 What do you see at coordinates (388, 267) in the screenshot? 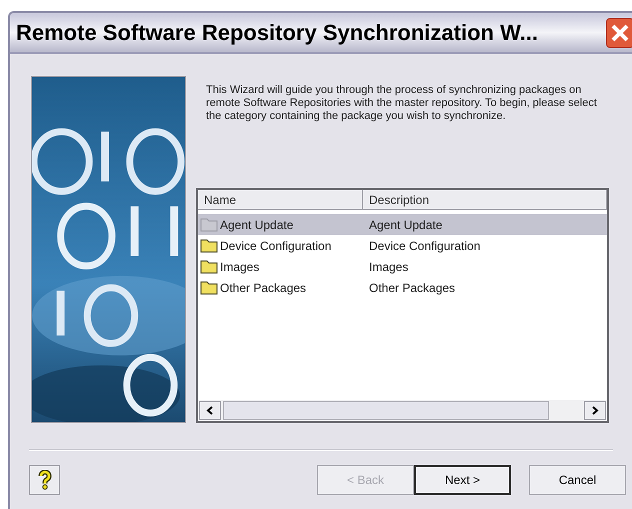
I see `row-description: Images` at bounding box center [388, 267].